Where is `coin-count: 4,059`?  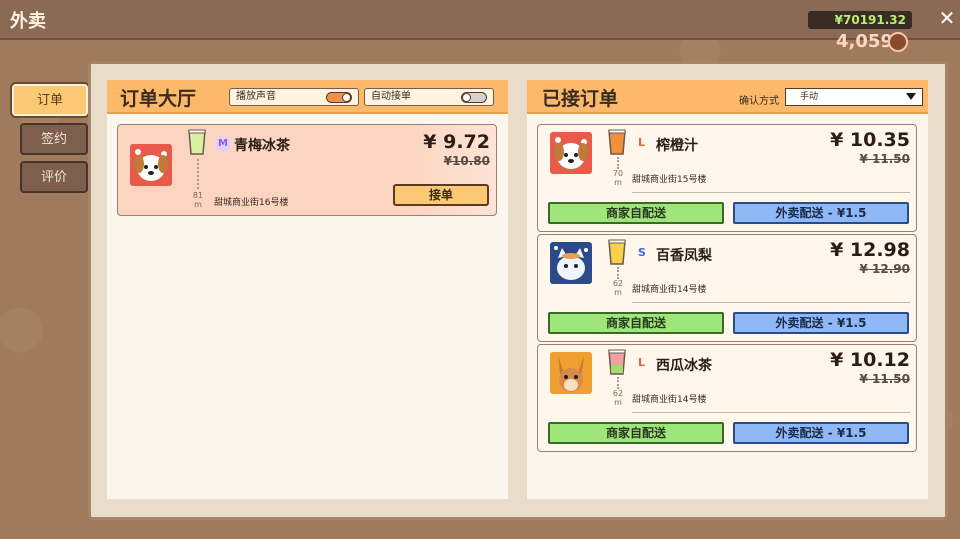
coin-count: 4,059 is located at coordinates (864, 41).